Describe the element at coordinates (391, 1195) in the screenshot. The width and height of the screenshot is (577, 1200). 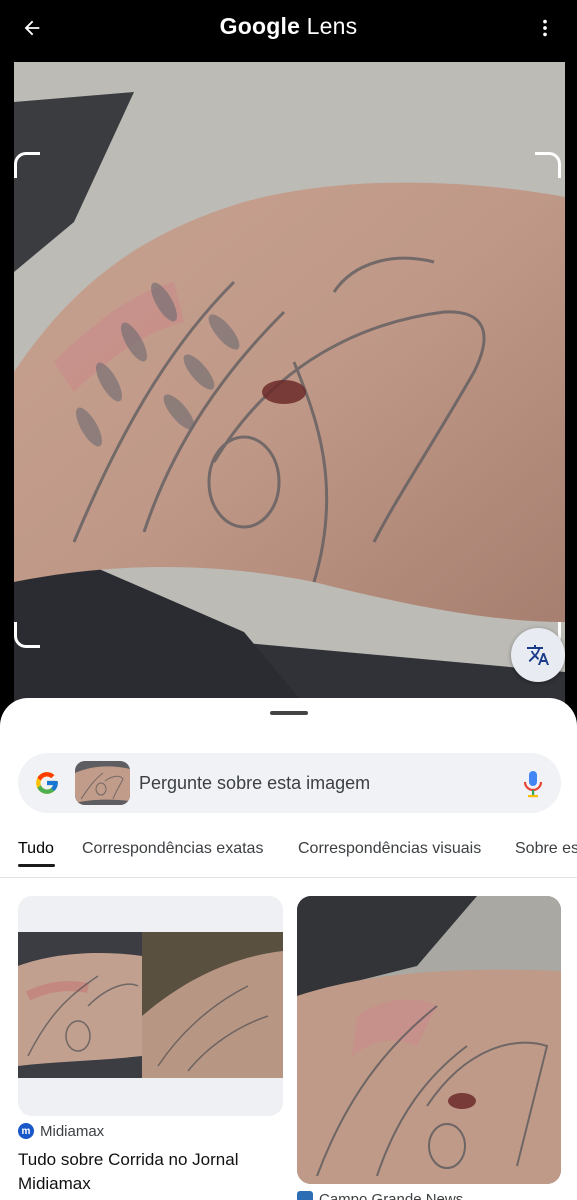
I see `source-name: Campo Grande News` at that location.